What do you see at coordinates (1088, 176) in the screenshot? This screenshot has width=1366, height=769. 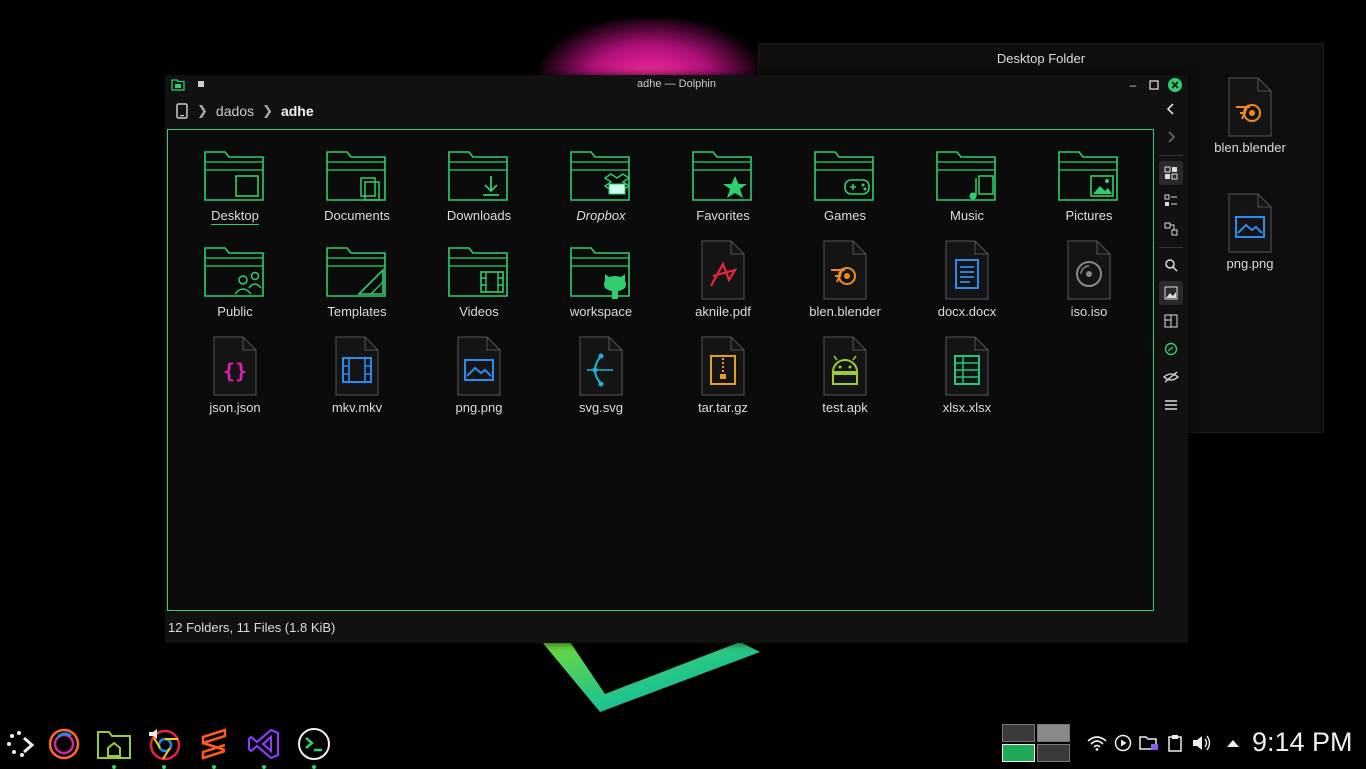 I see `folder-pictures-icon` at bounding box center [1088, 176].